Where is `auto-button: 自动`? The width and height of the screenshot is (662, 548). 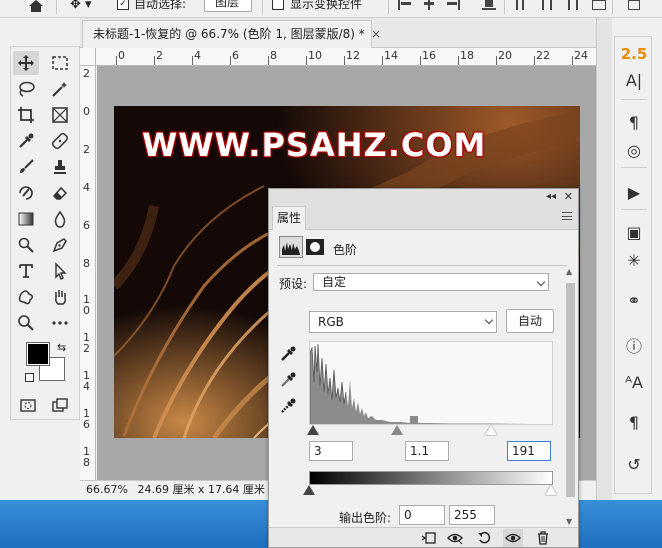 auto-button: 自动 is located at coordinates (530, 321).